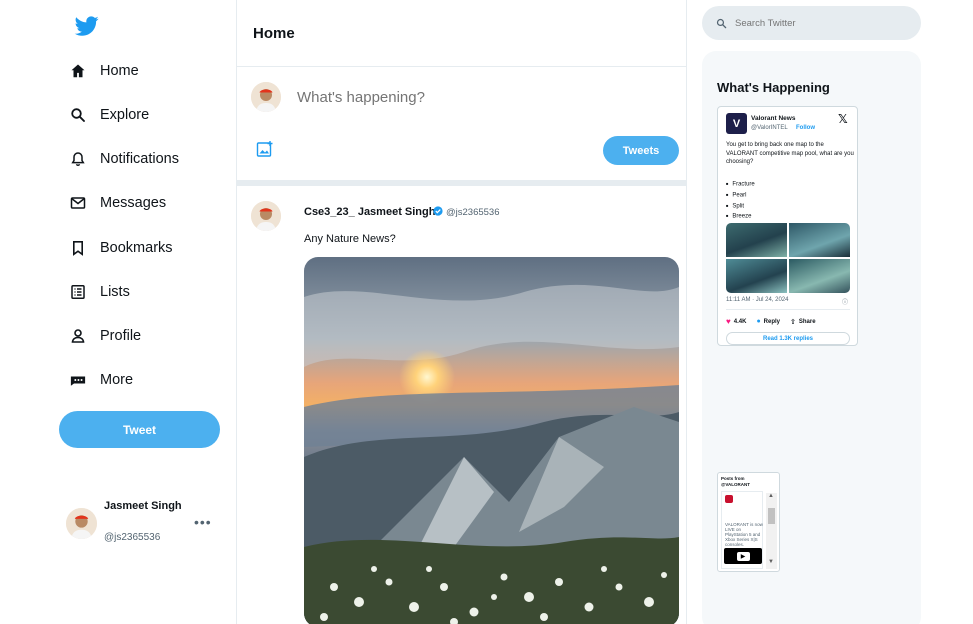 This screenshot has height=624, width=973. What do you see at coordinates (121, 336) in the screenshot?
I see `nav-profile-label: Profile` at bounding box center [121, 336].